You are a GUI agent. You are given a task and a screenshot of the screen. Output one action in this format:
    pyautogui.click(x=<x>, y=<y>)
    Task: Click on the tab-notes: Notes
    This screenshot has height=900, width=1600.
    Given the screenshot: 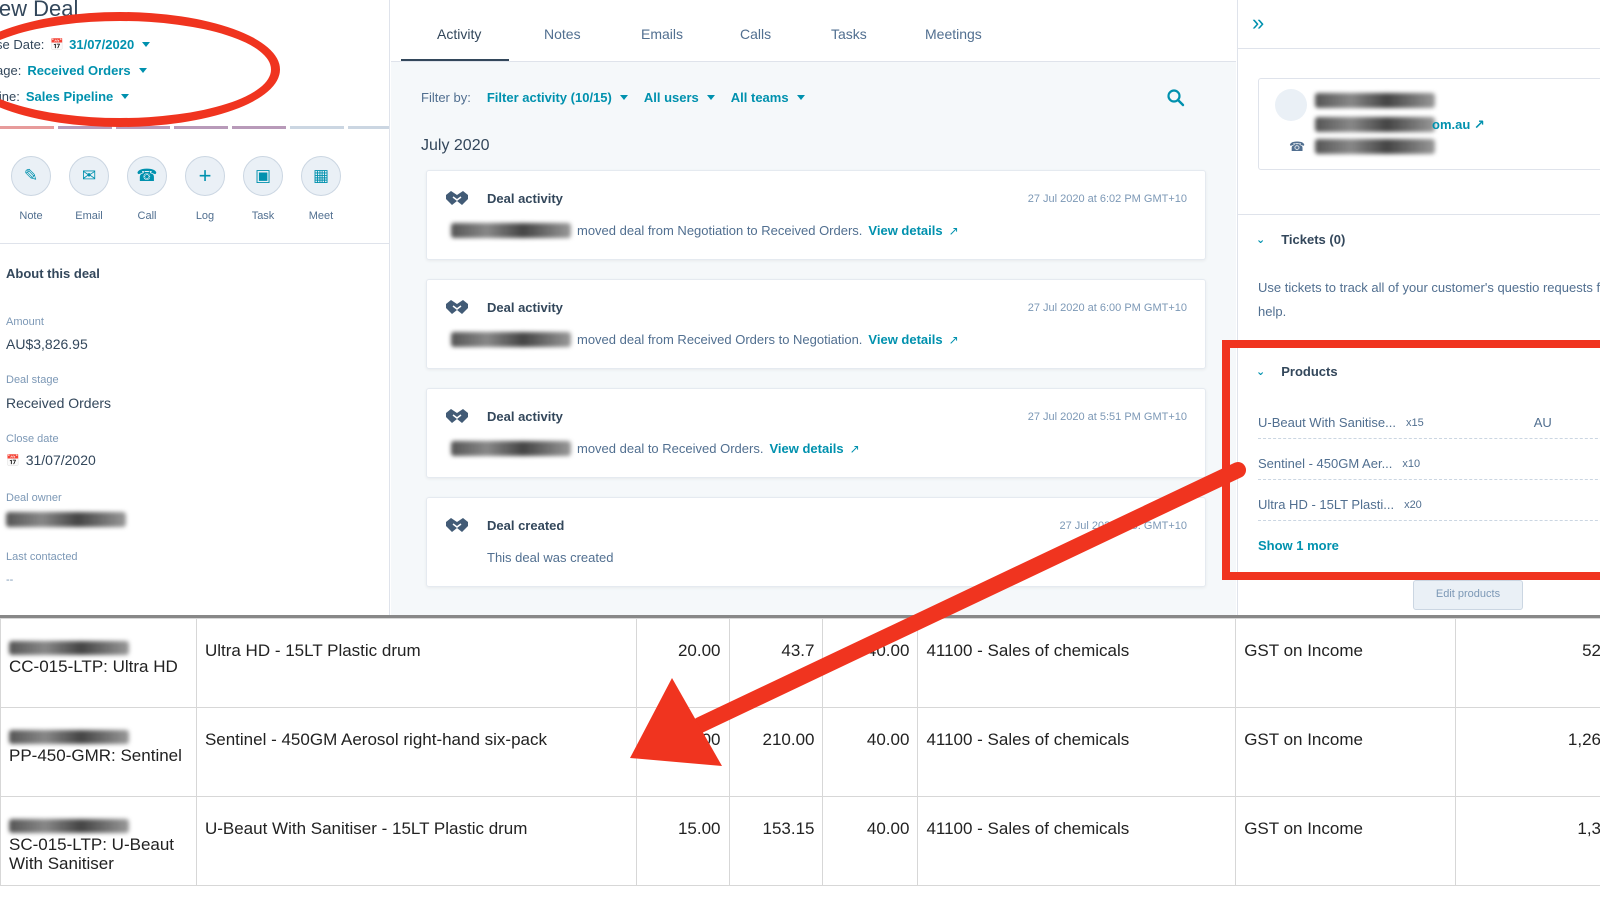 What is the action you would take?
    pyautogui.click(x=562, y=34)
    